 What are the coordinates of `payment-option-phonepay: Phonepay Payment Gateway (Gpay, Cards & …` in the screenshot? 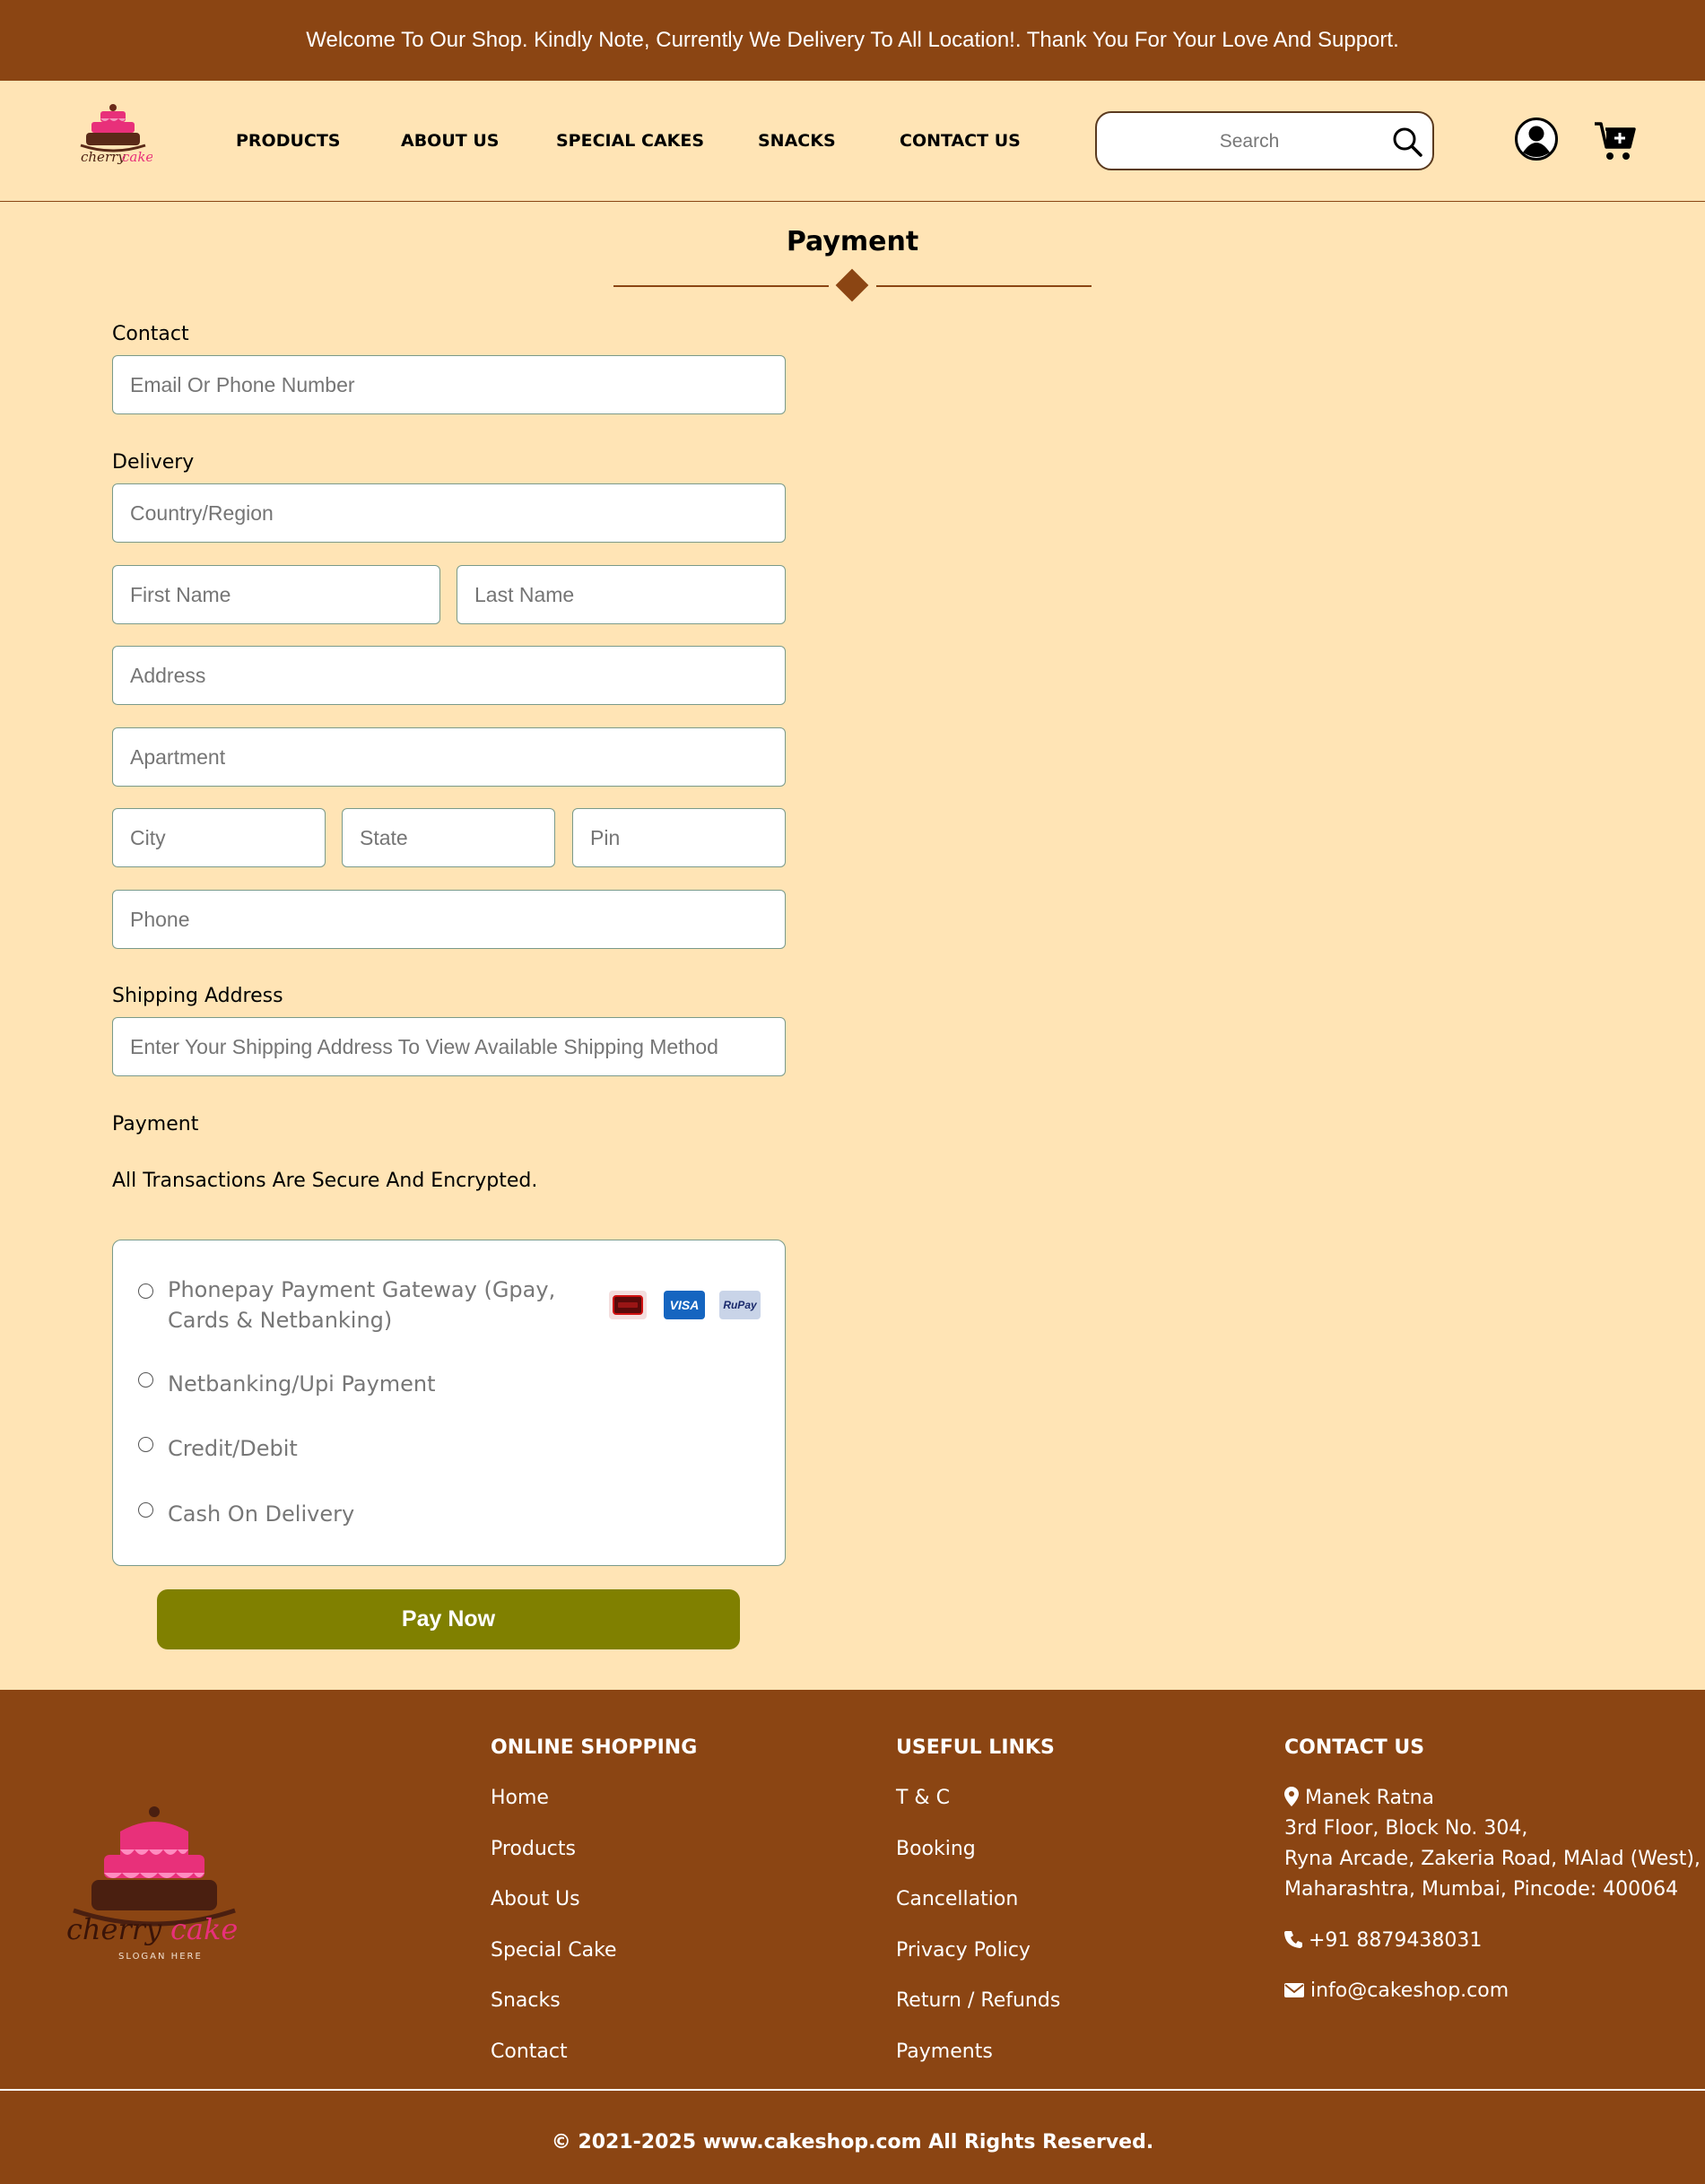 It's located at (349, 1305).